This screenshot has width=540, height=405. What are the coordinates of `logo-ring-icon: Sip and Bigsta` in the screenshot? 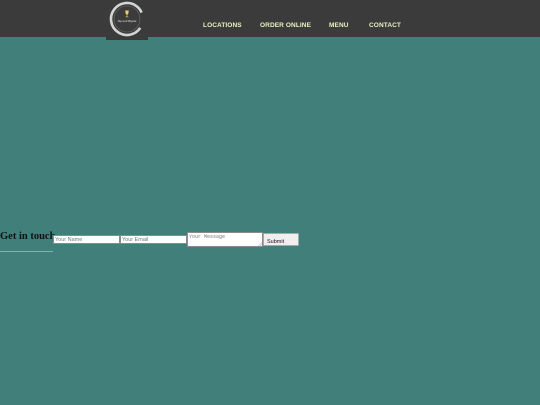 It's located at (127, 19).